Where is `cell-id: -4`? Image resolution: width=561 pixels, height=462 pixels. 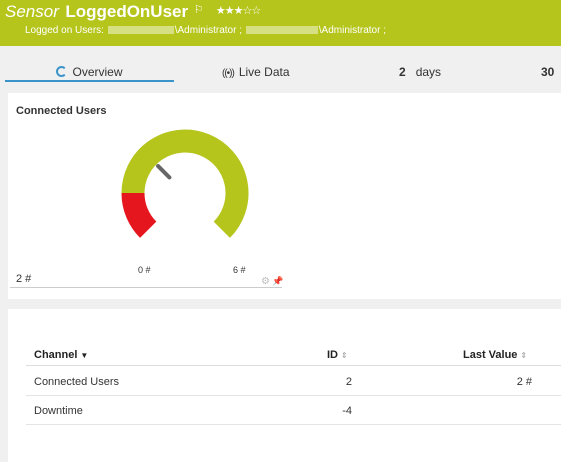
cell-id: -4 is located at coordinates (347, 411).